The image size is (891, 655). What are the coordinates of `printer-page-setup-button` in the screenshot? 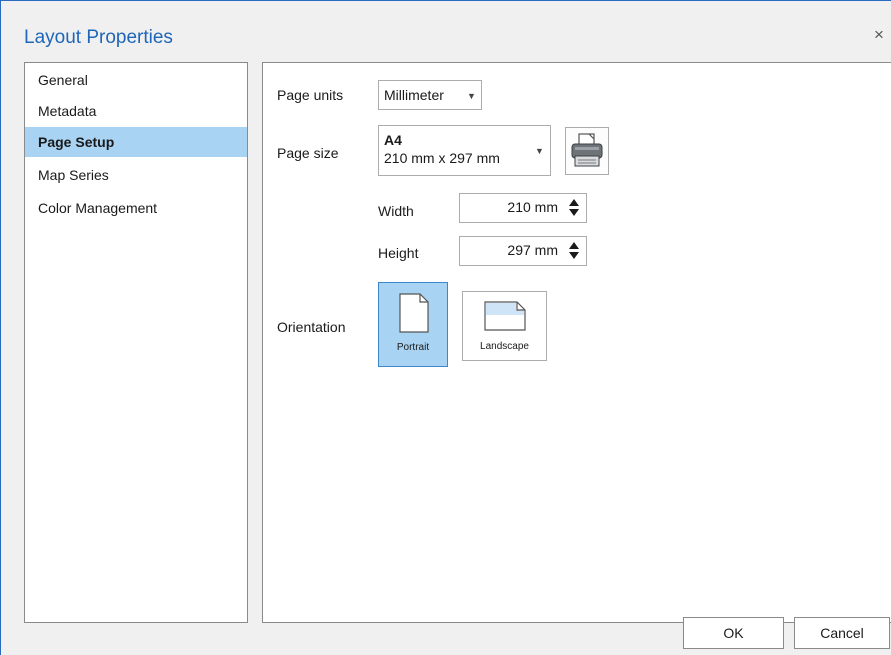 It's located at (587, 151).